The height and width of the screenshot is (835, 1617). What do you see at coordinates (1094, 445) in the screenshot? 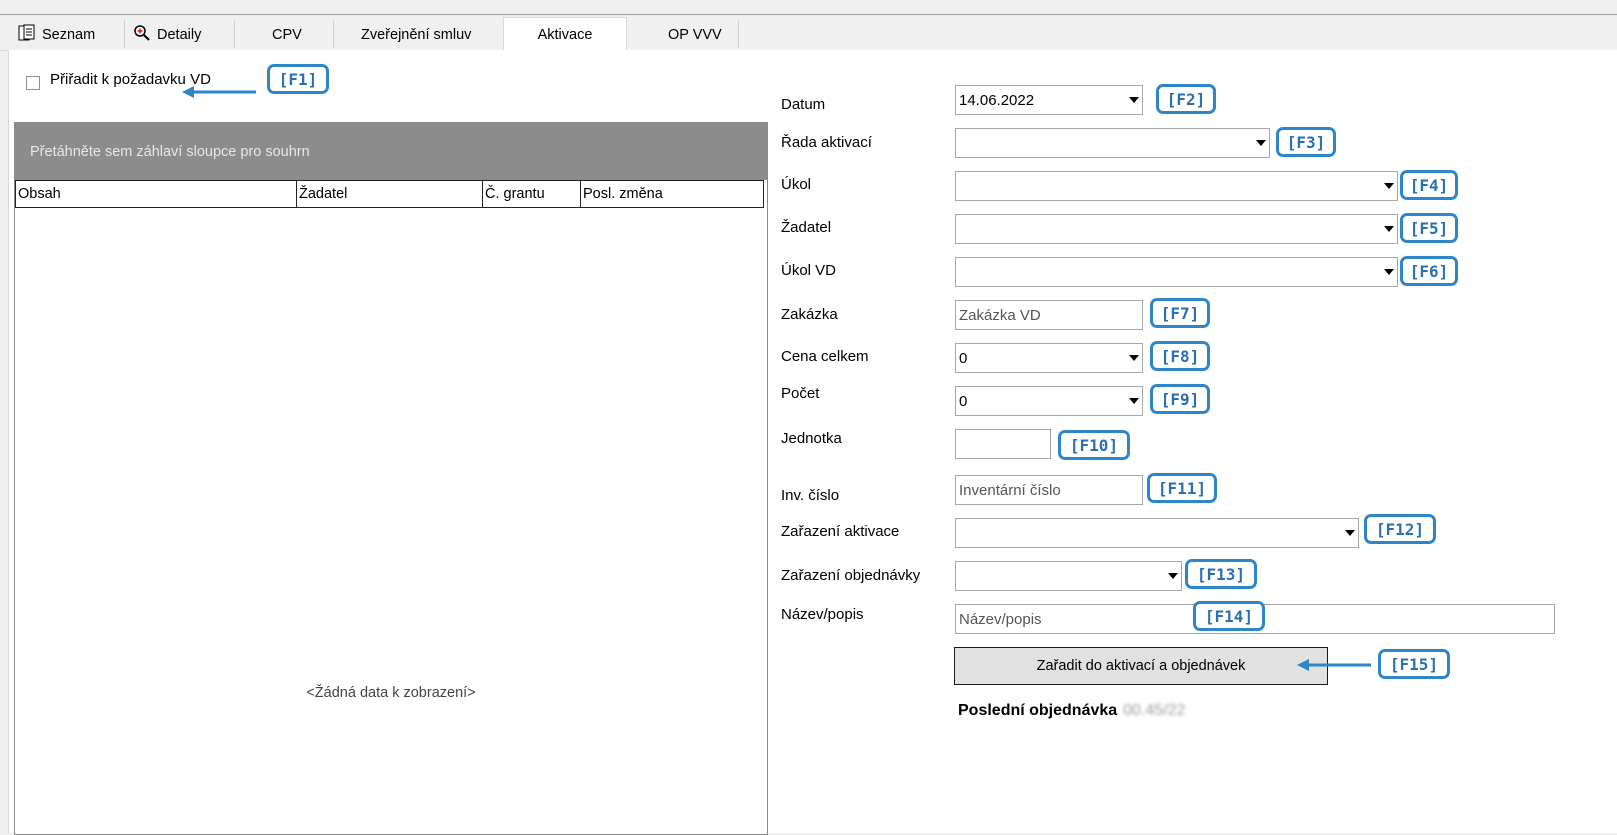
I see `annotation-f10: [F10]` at bounding box center [1094, 445].